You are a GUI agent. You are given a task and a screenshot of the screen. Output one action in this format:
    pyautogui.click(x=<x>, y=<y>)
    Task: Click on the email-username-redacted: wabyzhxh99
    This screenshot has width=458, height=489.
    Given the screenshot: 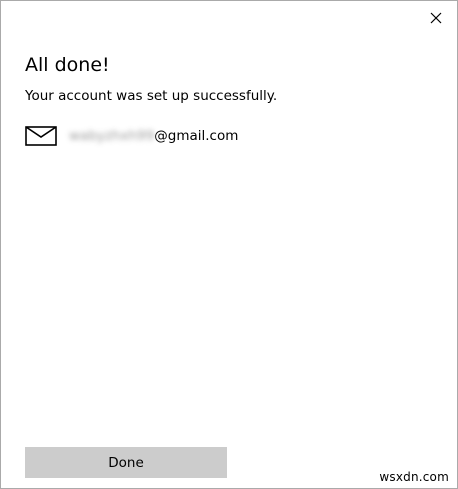 What is the action you would take?
    pyautogui.click(x=112, y=136)
    